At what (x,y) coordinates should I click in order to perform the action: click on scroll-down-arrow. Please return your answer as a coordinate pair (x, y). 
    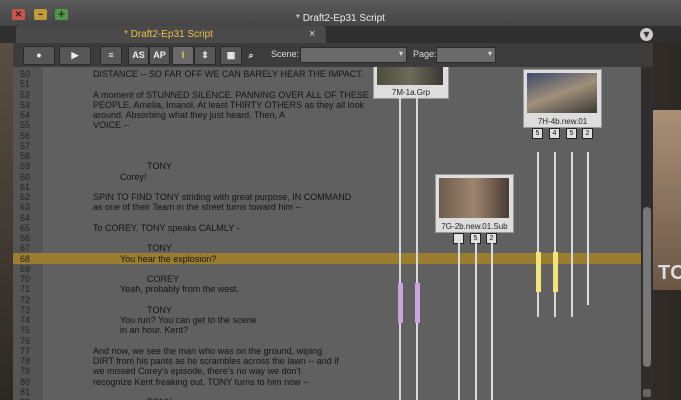
    Looking at the image, I should click on (647, 393).